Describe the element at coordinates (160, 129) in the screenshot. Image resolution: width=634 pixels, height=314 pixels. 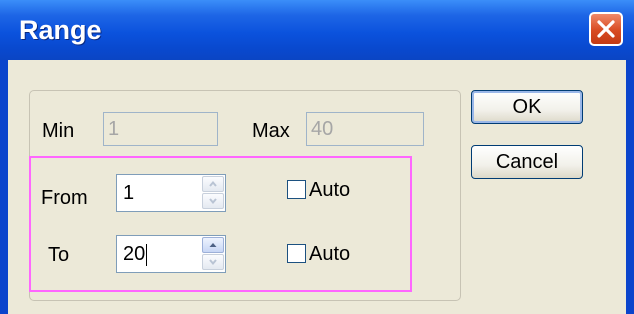
I see `min-field: 1` at that location.